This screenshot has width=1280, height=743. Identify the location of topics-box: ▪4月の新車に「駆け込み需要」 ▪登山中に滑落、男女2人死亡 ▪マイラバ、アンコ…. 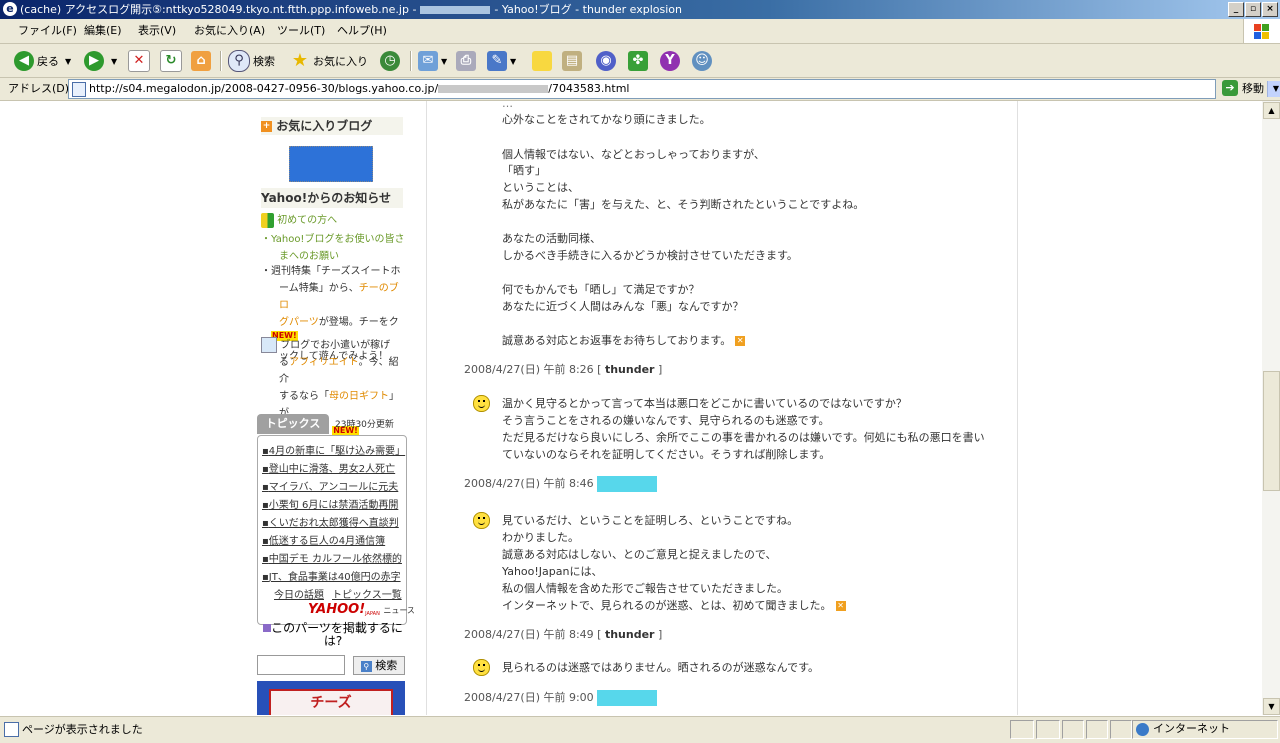
(336, 530).